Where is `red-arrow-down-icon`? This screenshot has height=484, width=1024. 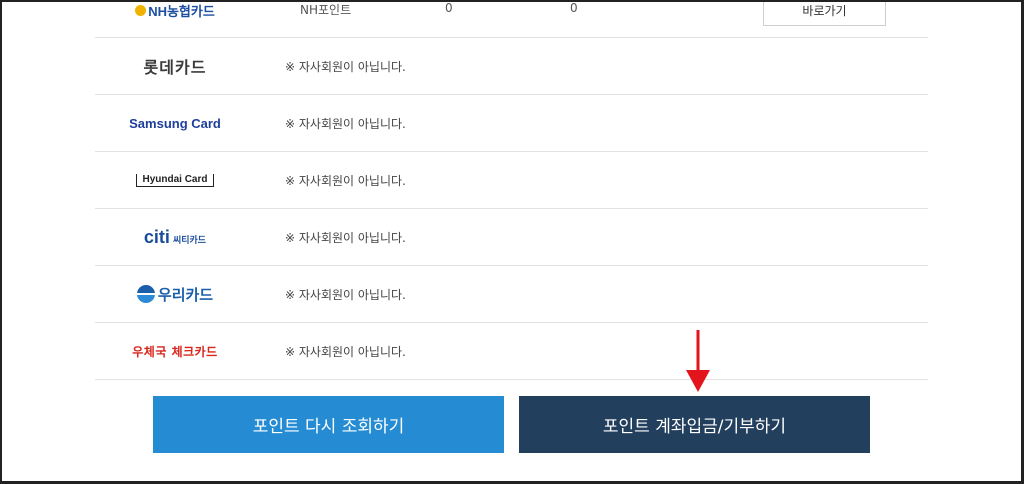 red-arrow-down-icon is located at coordinates (698, 361).